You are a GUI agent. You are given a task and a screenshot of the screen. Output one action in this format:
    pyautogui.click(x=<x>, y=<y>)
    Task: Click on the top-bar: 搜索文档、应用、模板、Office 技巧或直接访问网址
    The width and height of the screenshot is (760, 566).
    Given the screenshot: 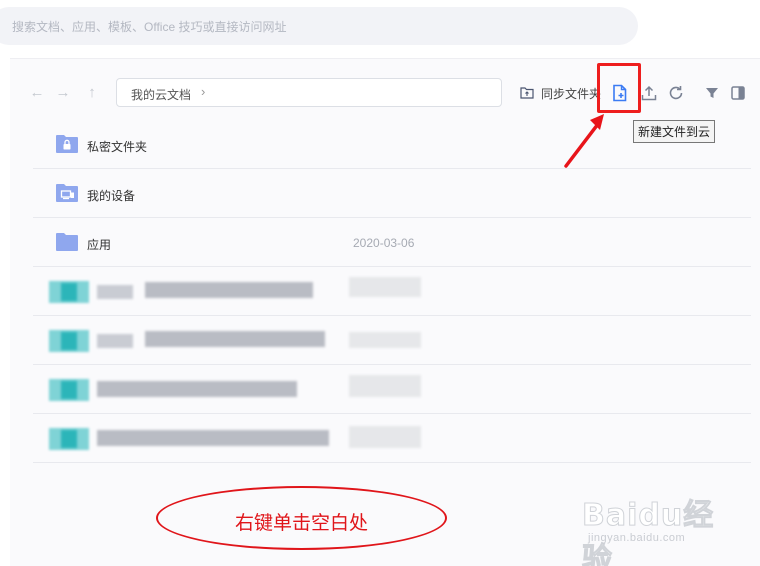 What is the action you would take?
    pyautogui.click(x=380, y=28)
    